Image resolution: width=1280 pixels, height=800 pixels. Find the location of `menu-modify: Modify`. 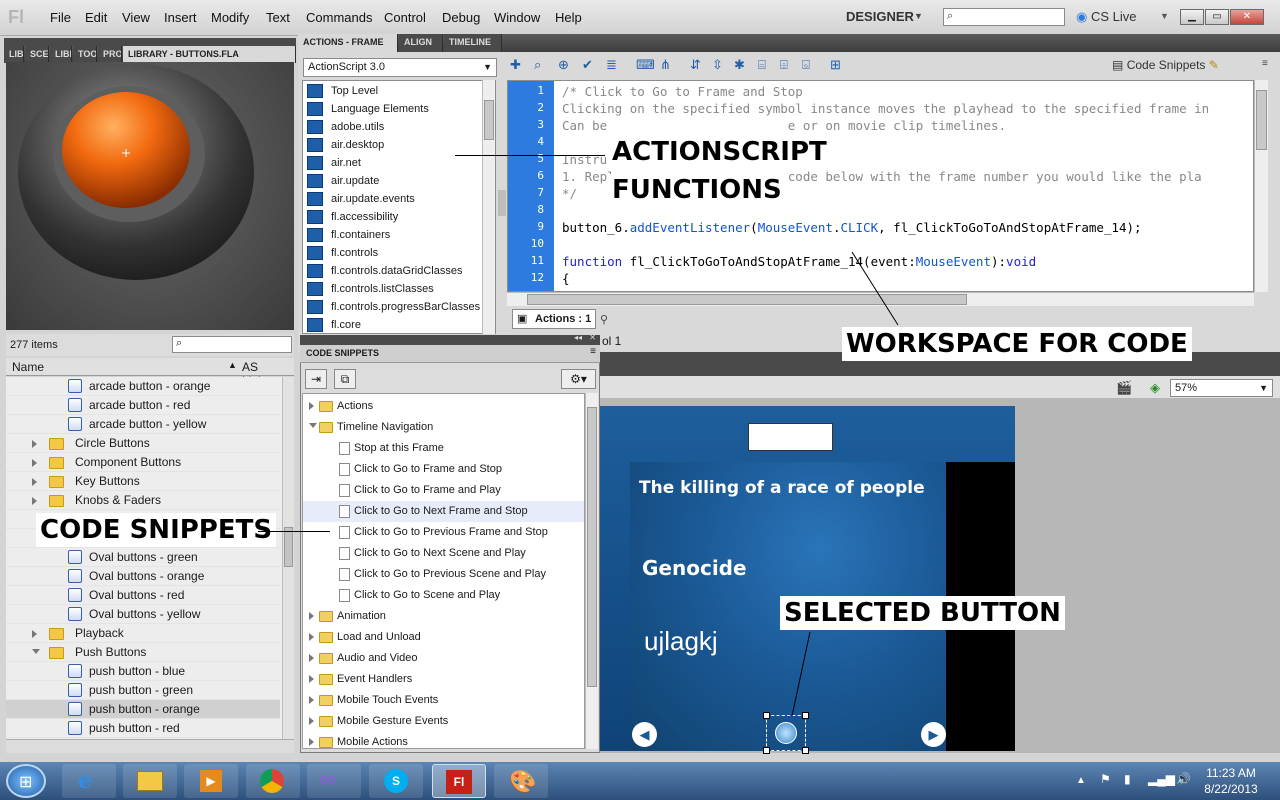

menu-modify: Modify is located at coordinates (230, 17).